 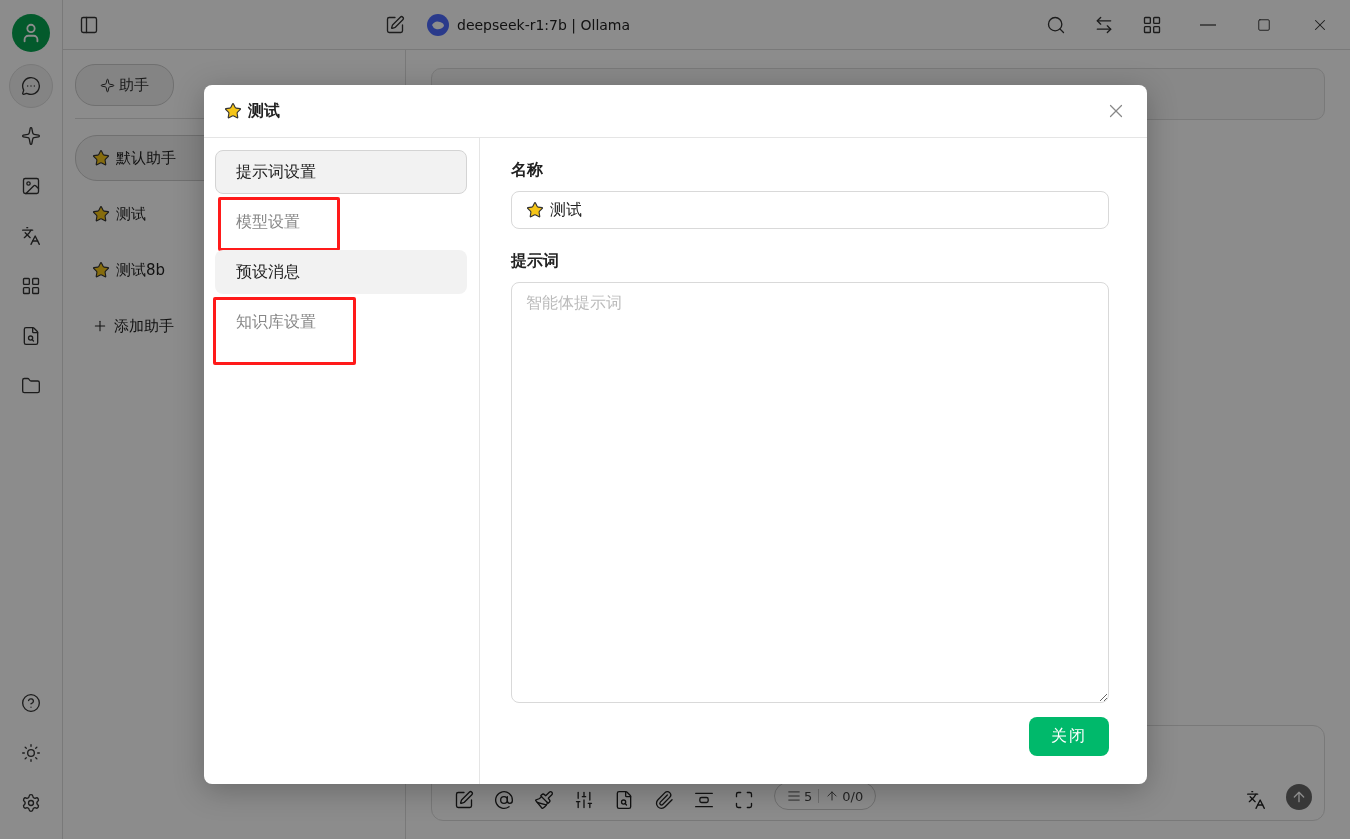 I want to click on context-count: 5, so click(x=808, y=796).